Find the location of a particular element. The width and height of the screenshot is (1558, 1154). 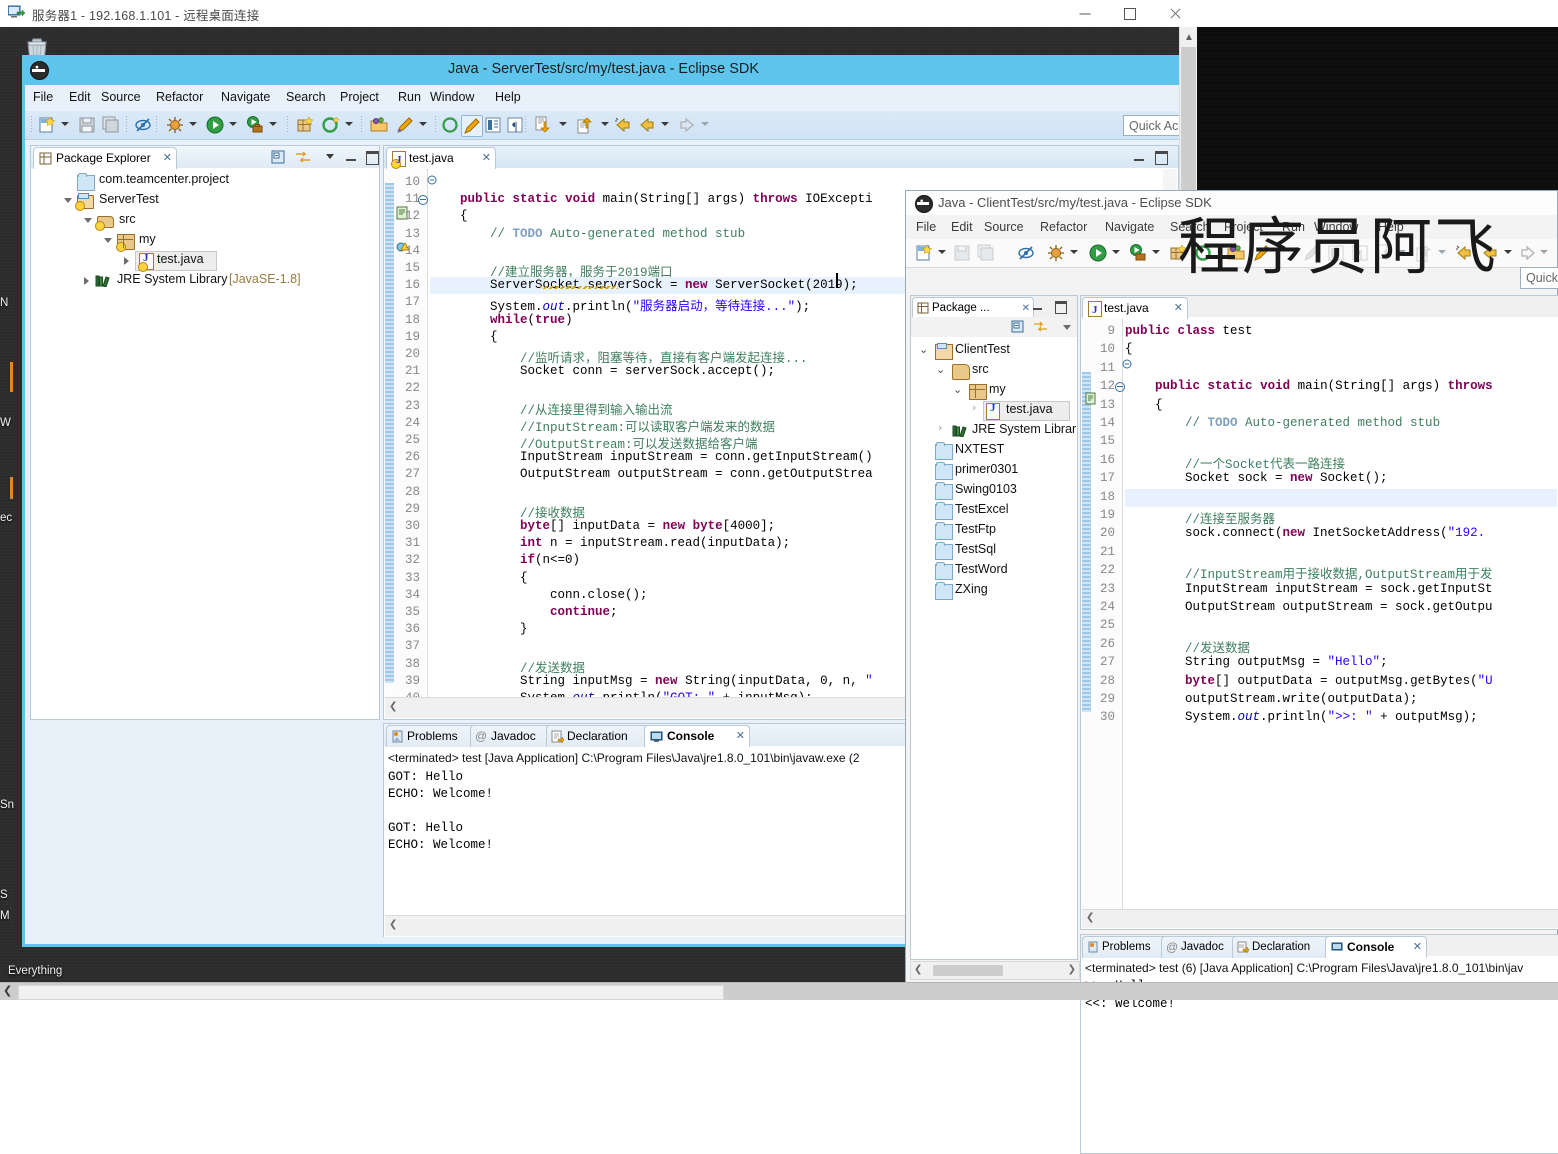

window2-bottom-scrollbar: ❮ ❯ is located at coordinates (995, 970).